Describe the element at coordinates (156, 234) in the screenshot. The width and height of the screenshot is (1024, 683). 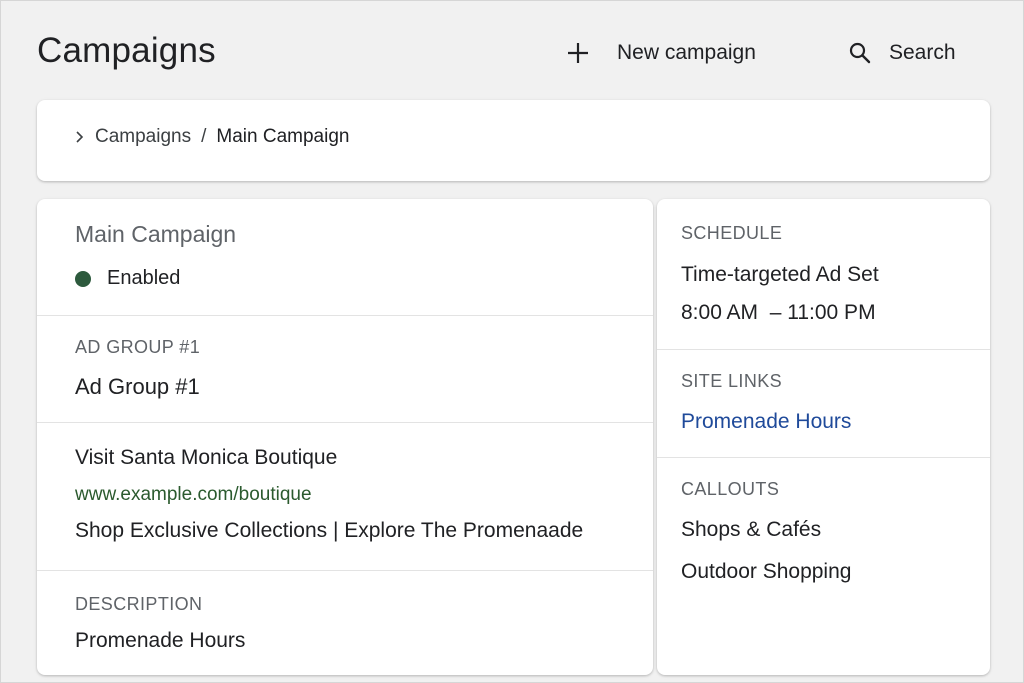
I see `campaign-name: Main Campaign` at that location.